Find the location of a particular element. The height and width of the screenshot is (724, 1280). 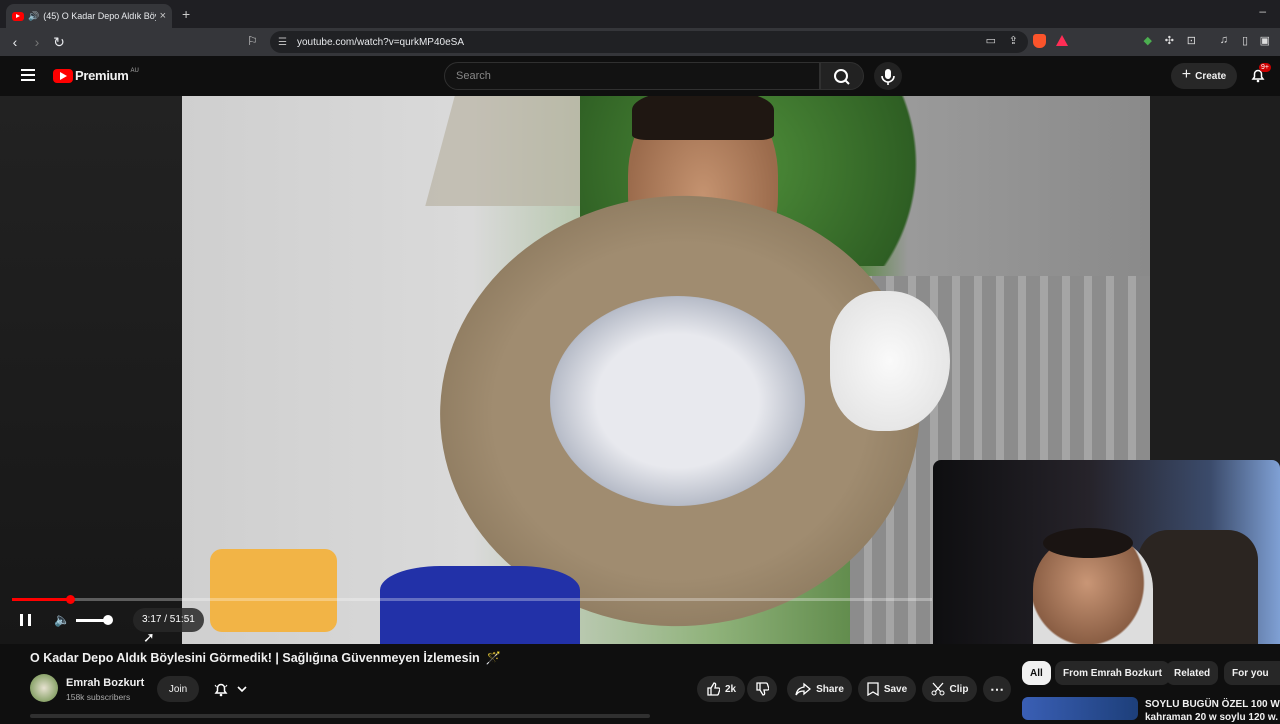

video-scene-hat-crown is located at coordinates (677, 401).